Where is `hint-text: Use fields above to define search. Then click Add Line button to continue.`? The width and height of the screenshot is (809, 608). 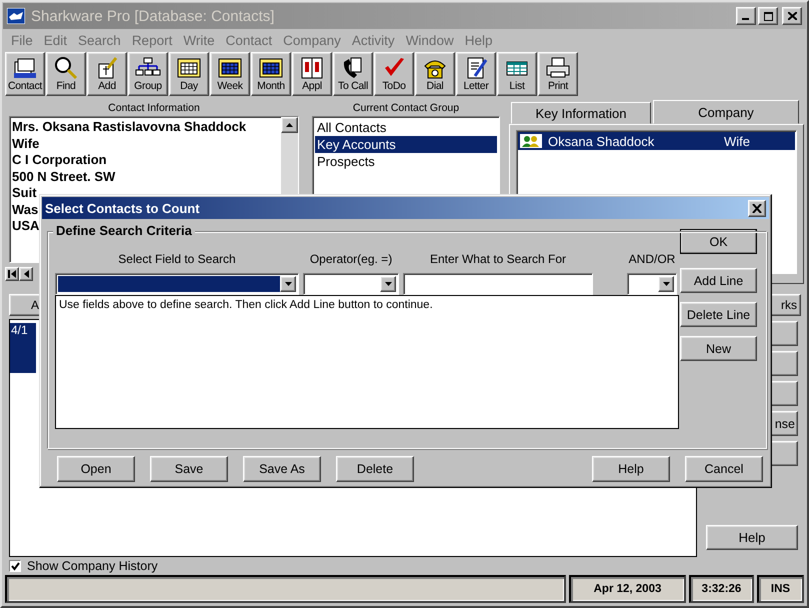 hint-text: Use fields above to define search. Then click Add Line button to continue. is located at coordinates (246, 305).